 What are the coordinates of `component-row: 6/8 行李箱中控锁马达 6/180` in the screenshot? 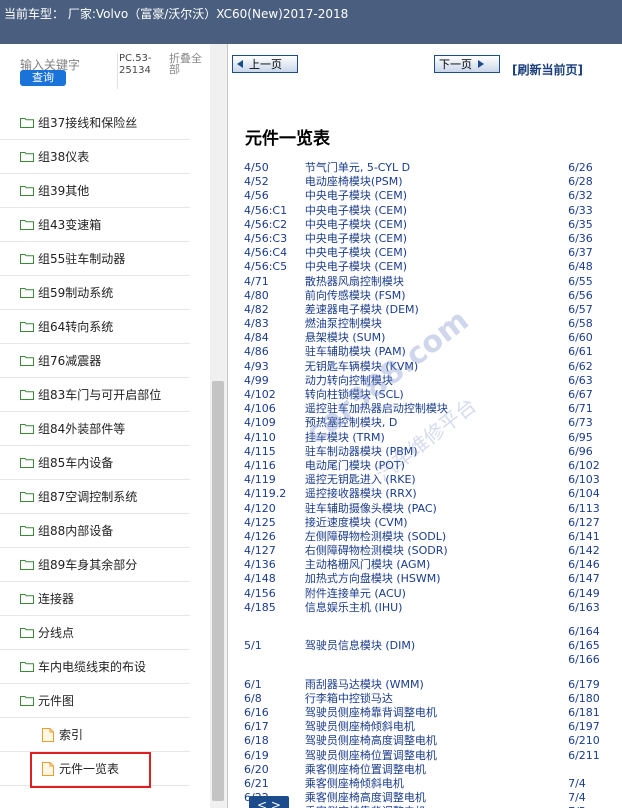 It's located at (424, 699).